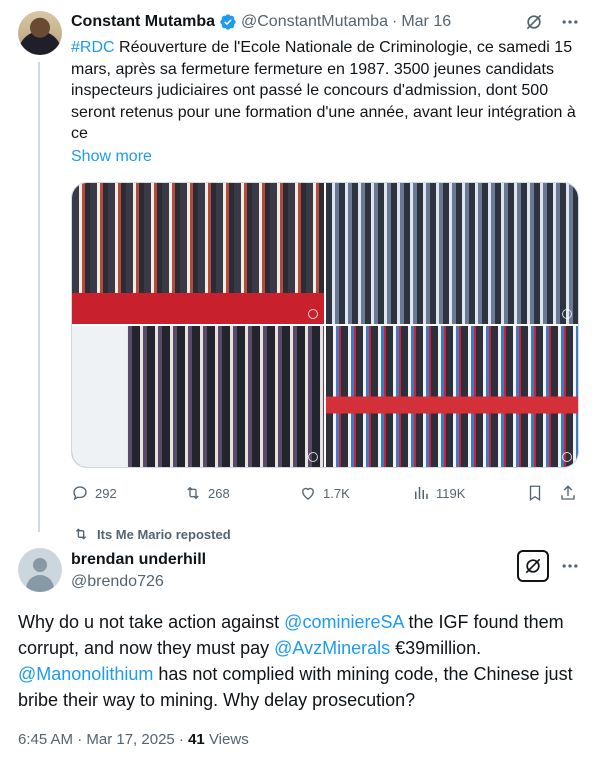 This screenshot has width=598, height=760. What do you see at coordinates (421, 493) in the screenshot?
I see `analytics-icon` at bounding box center [421, 493].